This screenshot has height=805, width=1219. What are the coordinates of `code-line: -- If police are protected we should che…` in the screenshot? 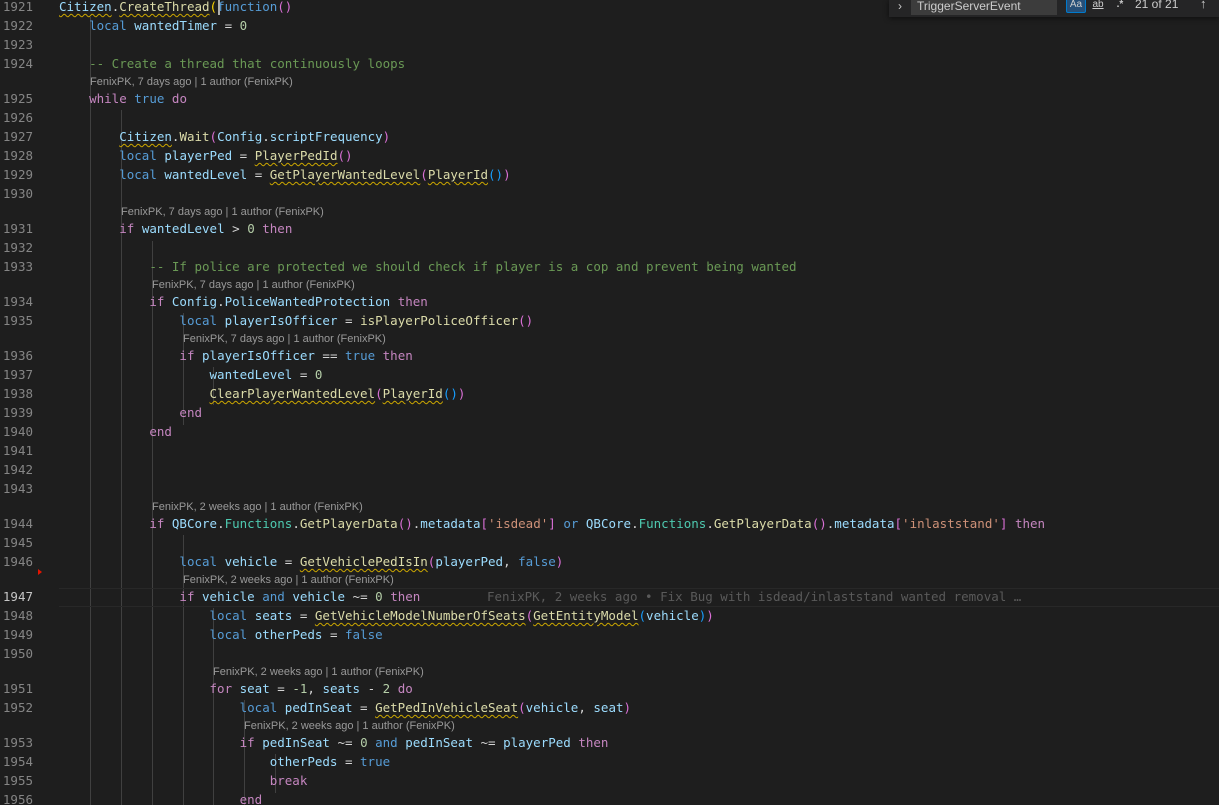 It's located at (427, 266).